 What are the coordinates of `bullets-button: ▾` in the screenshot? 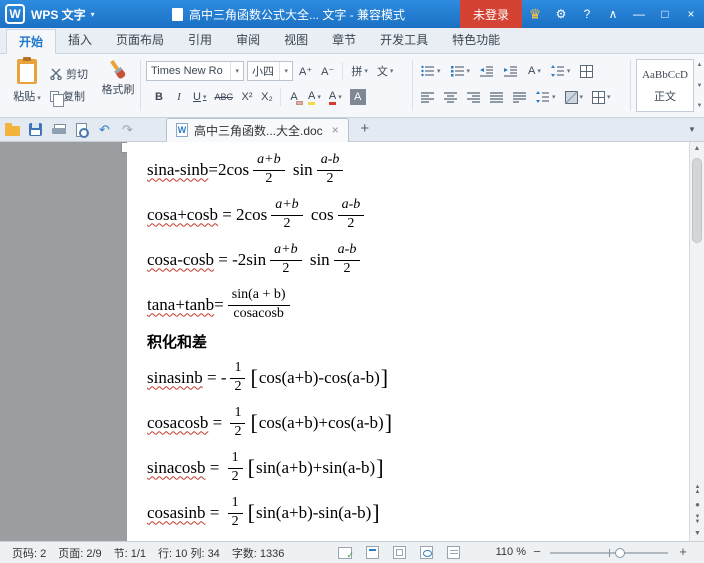 It's located at (431, 71).